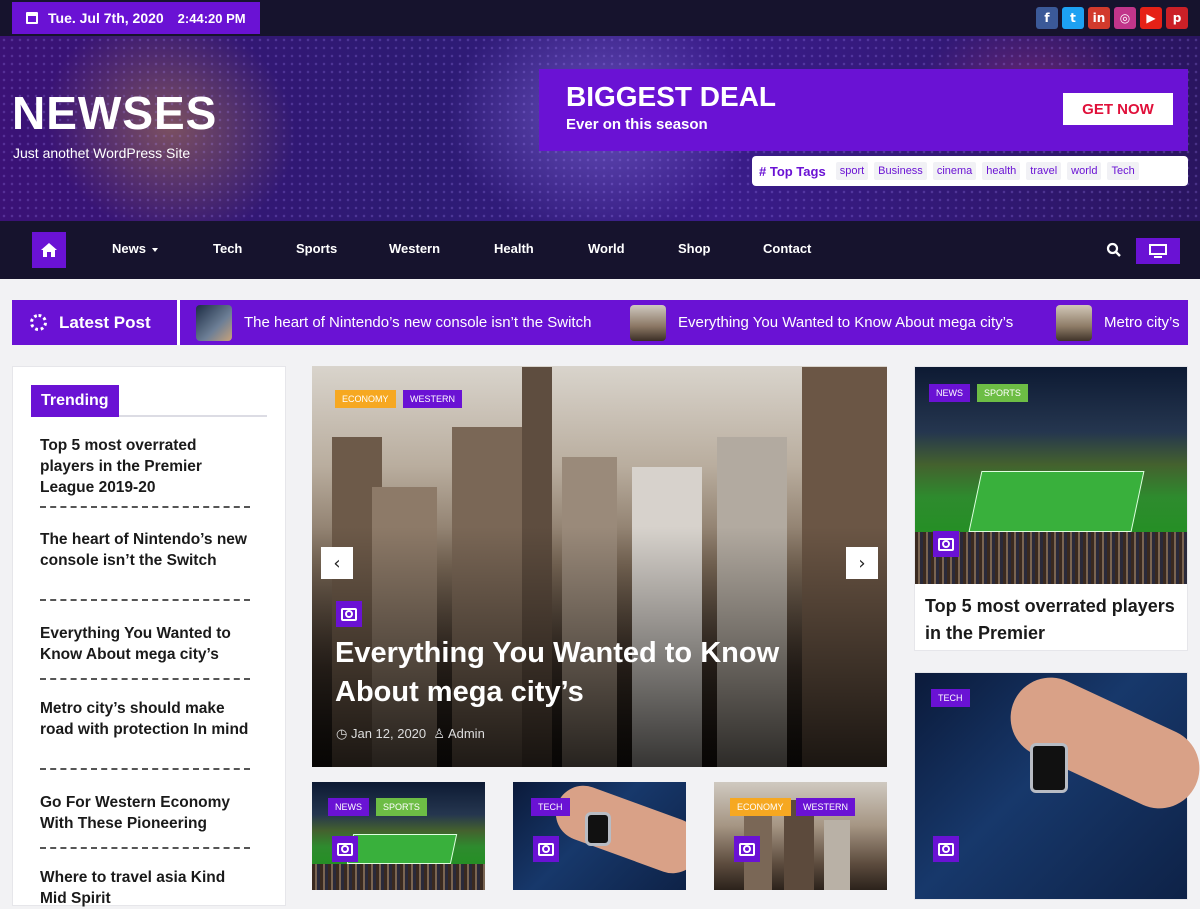 This screenshot has height=909, width=1200. What do you see at coordinates (1112, 18) in the screenshot?
I see `social-links: f t in ◎ ▶ p` at bounding box center [1112, 18].